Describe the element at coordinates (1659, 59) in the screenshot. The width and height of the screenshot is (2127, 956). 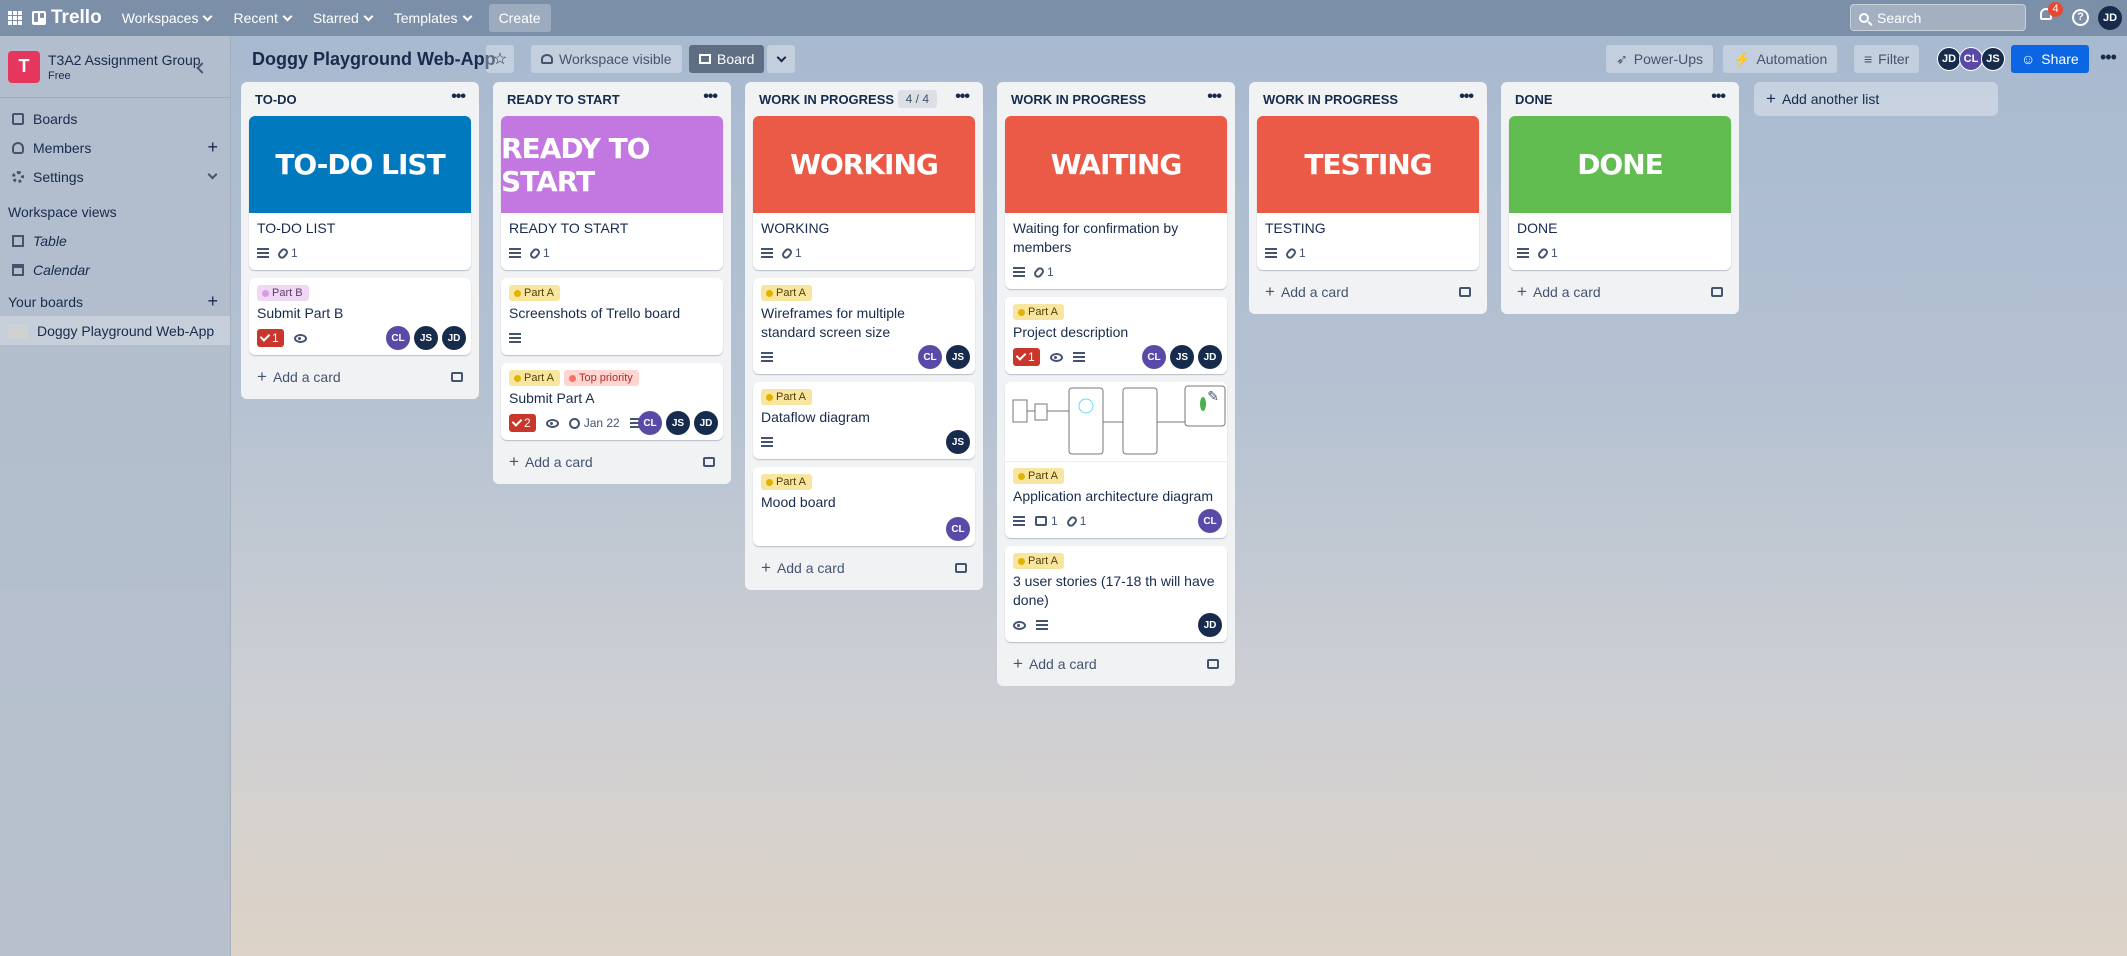
I see `power-ups-button: ➶ Power-Ups` at that location.